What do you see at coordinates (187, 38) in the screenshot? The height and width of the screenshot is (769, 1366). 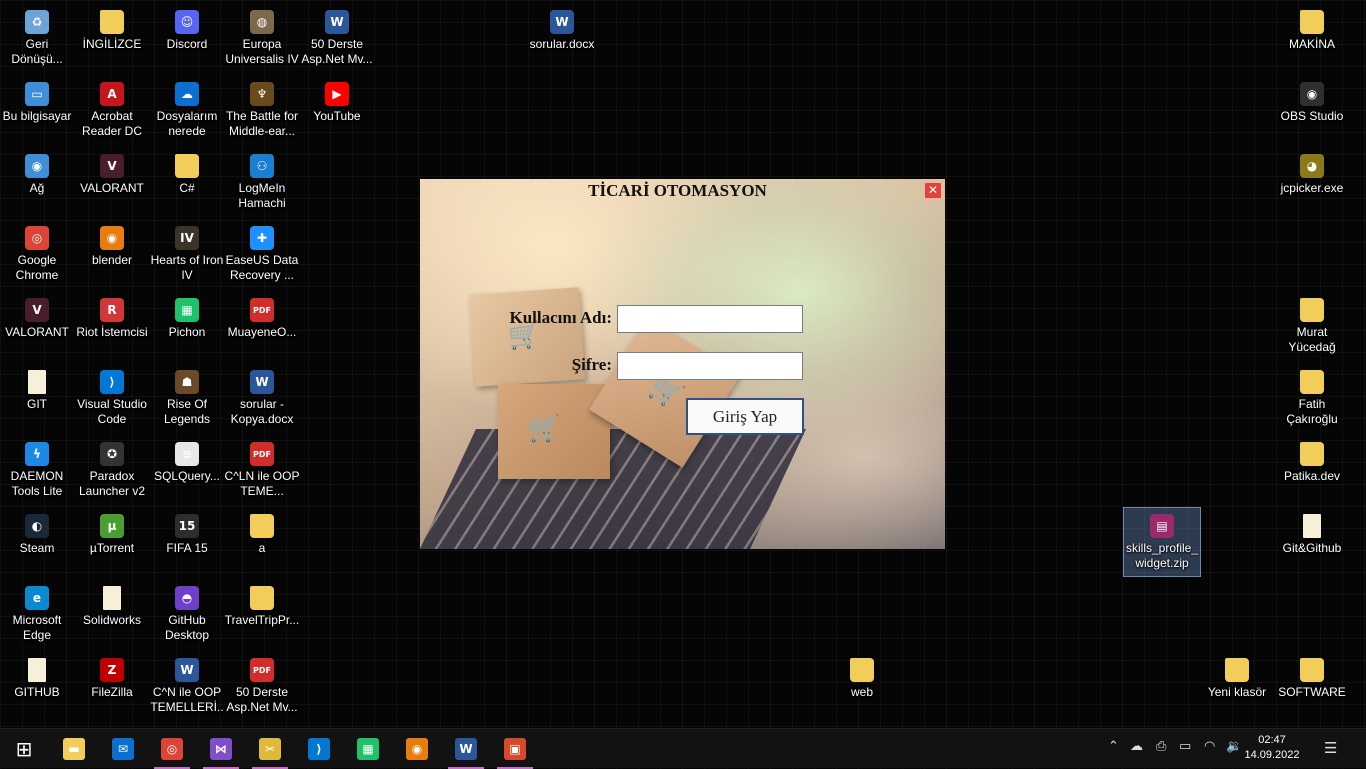 I see `desktop-icon: ☺ Discord` at bounding box center [187, 38].